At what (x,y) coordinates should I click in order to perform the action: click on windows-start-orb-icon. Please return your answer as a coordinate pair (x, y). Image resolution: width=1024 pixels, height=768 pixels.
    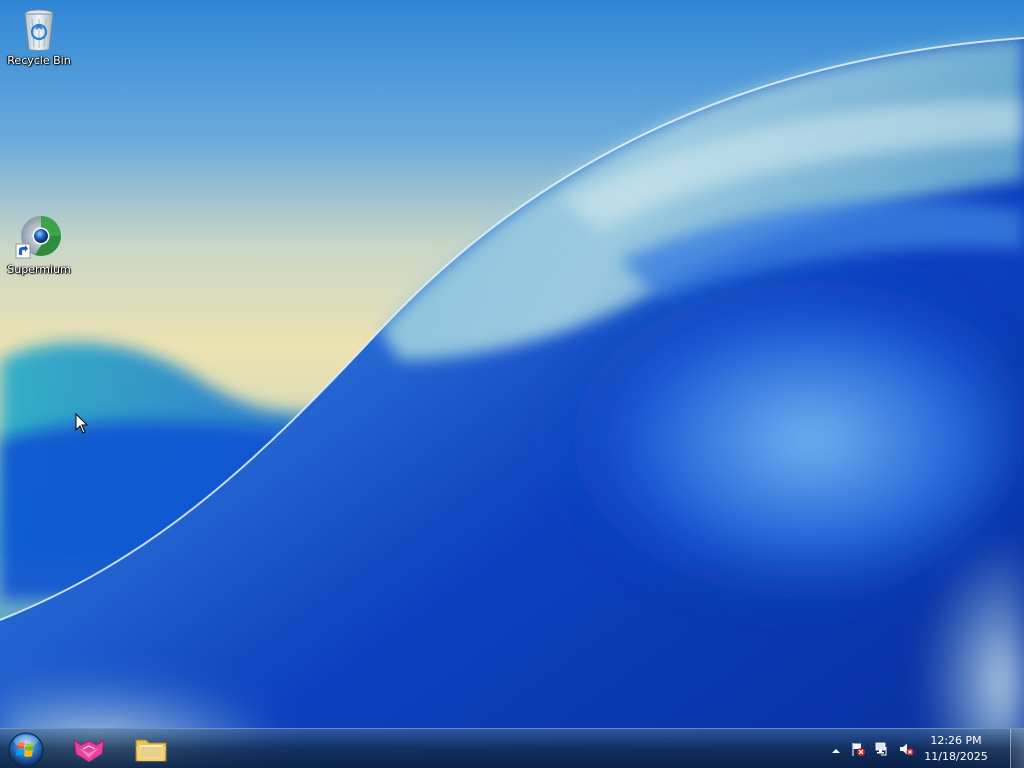
    Looking at the image, I should click on (26, 750).